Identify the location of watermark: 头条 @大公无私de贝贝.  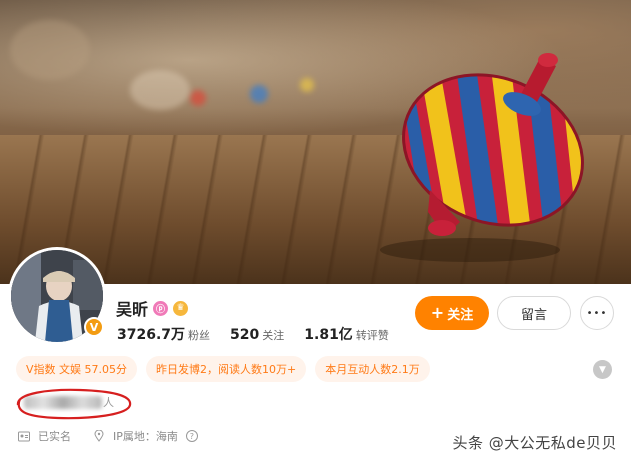
(534, 443).